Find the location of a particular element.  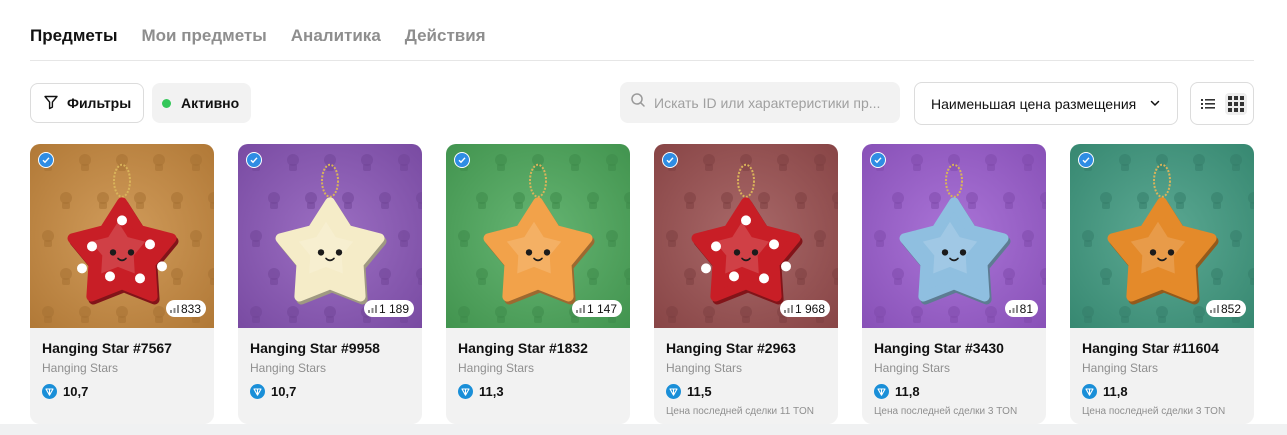

grid-view-button is located at coordinates (1236, 103).